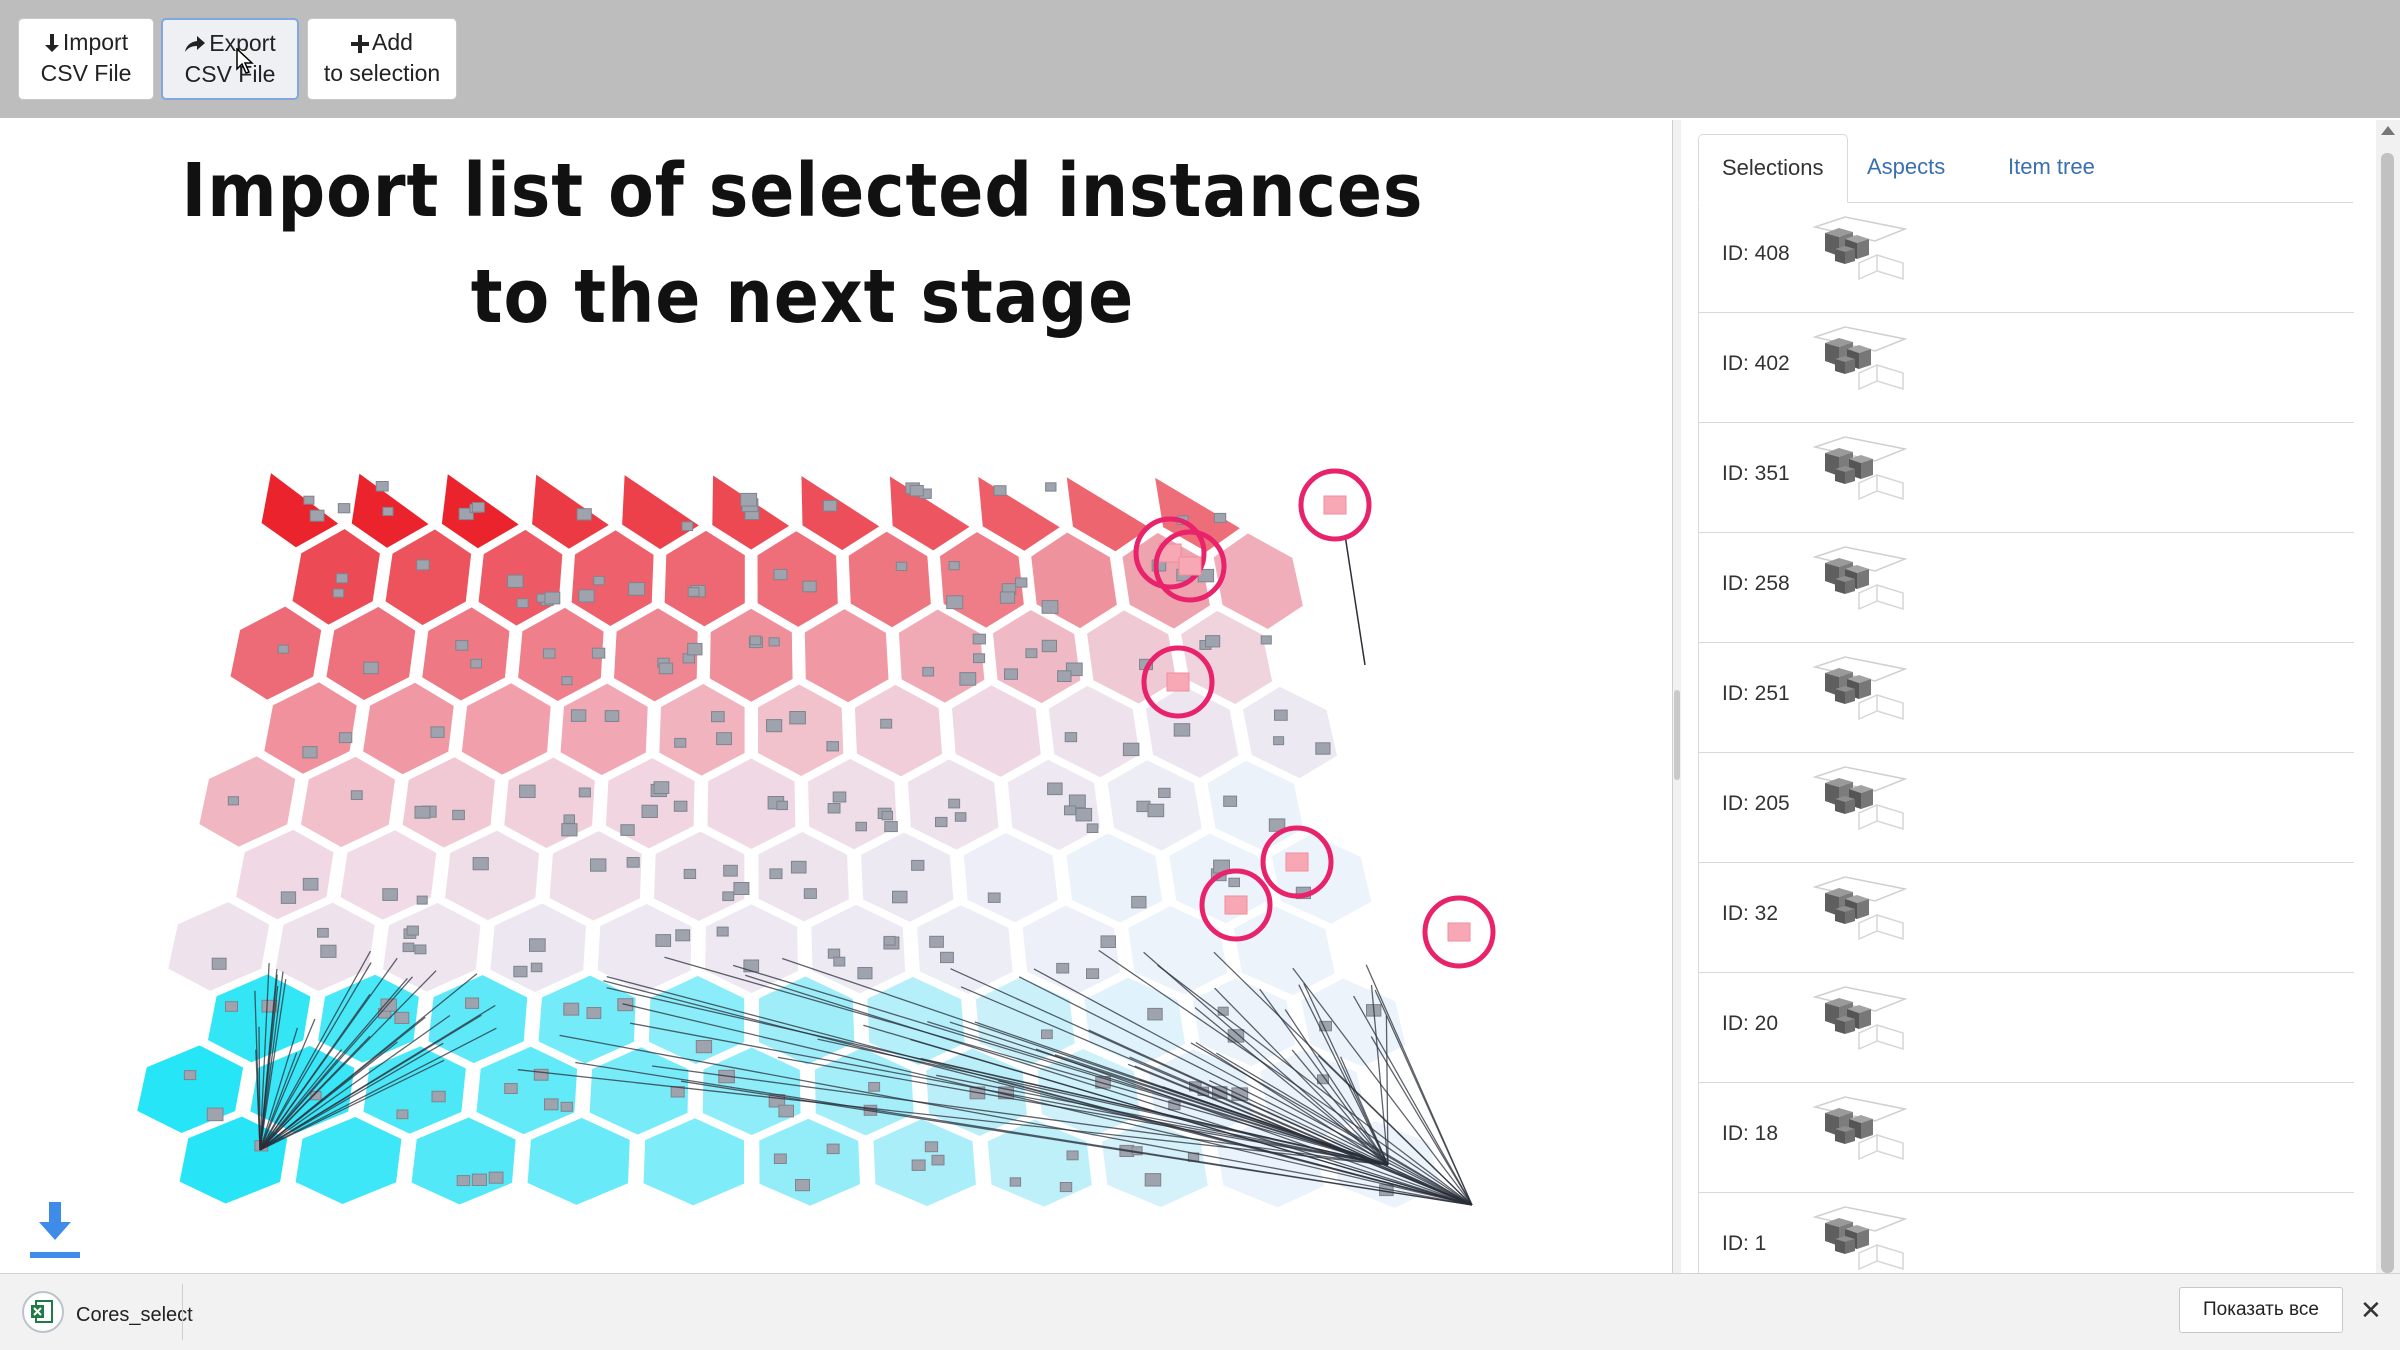 This screenshot has height=1350, width=2400. Describe the element at coordinates (2051, 168) in the screenshot. I see `tab-item-tree: Item tree` at that location.